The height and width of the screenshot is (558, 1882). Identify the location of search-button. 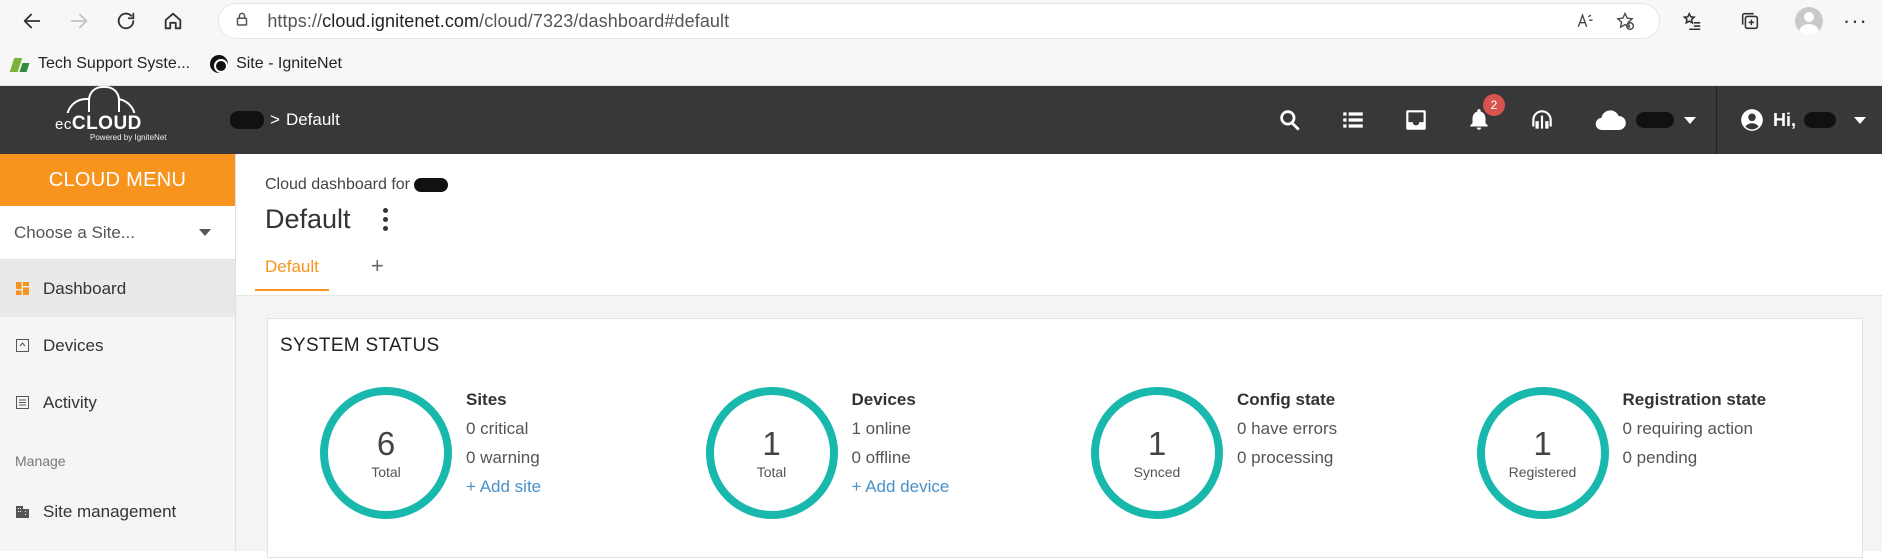
(1290, 120).